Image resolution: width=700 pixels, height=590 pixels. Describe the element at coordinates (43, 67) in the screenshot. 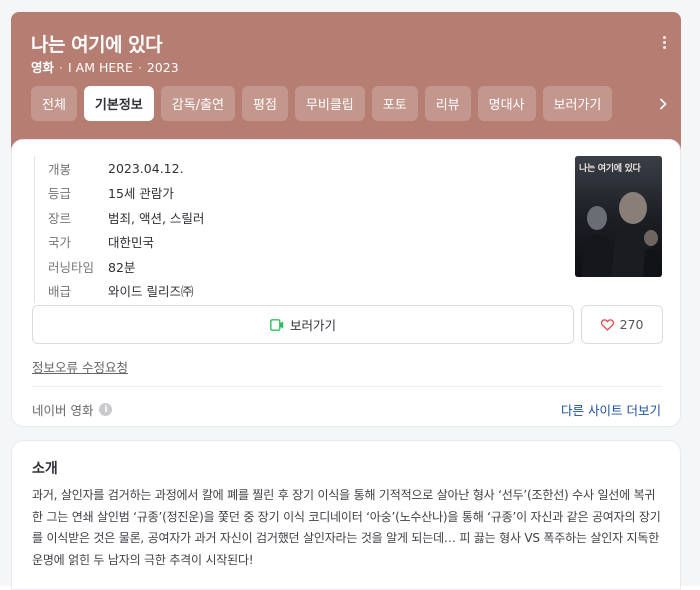

I see `category-label: 영화` at that location.